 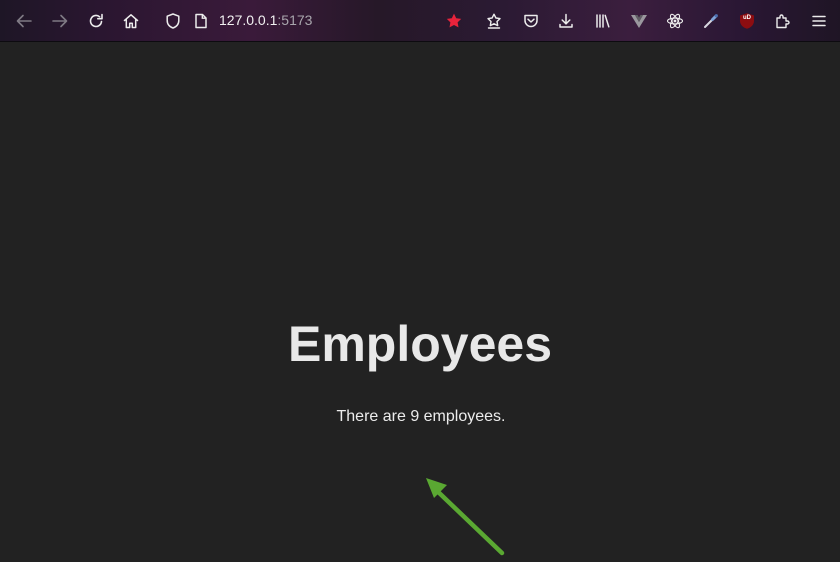 What do you see at coordinates (24, 21) in the screenshot?
I see `arrow-left-icon` at bounding box center [24, 21].